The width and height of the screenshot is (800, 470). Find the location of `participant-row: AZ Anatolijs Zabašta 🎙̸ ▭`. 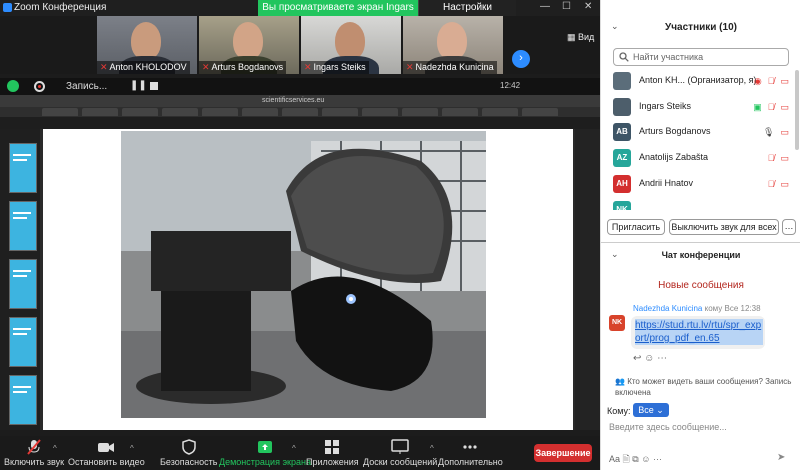

participant-row: AZ Anatolijs Zabašta 🎙̸ ▭ is located at coordinates (700, 158).